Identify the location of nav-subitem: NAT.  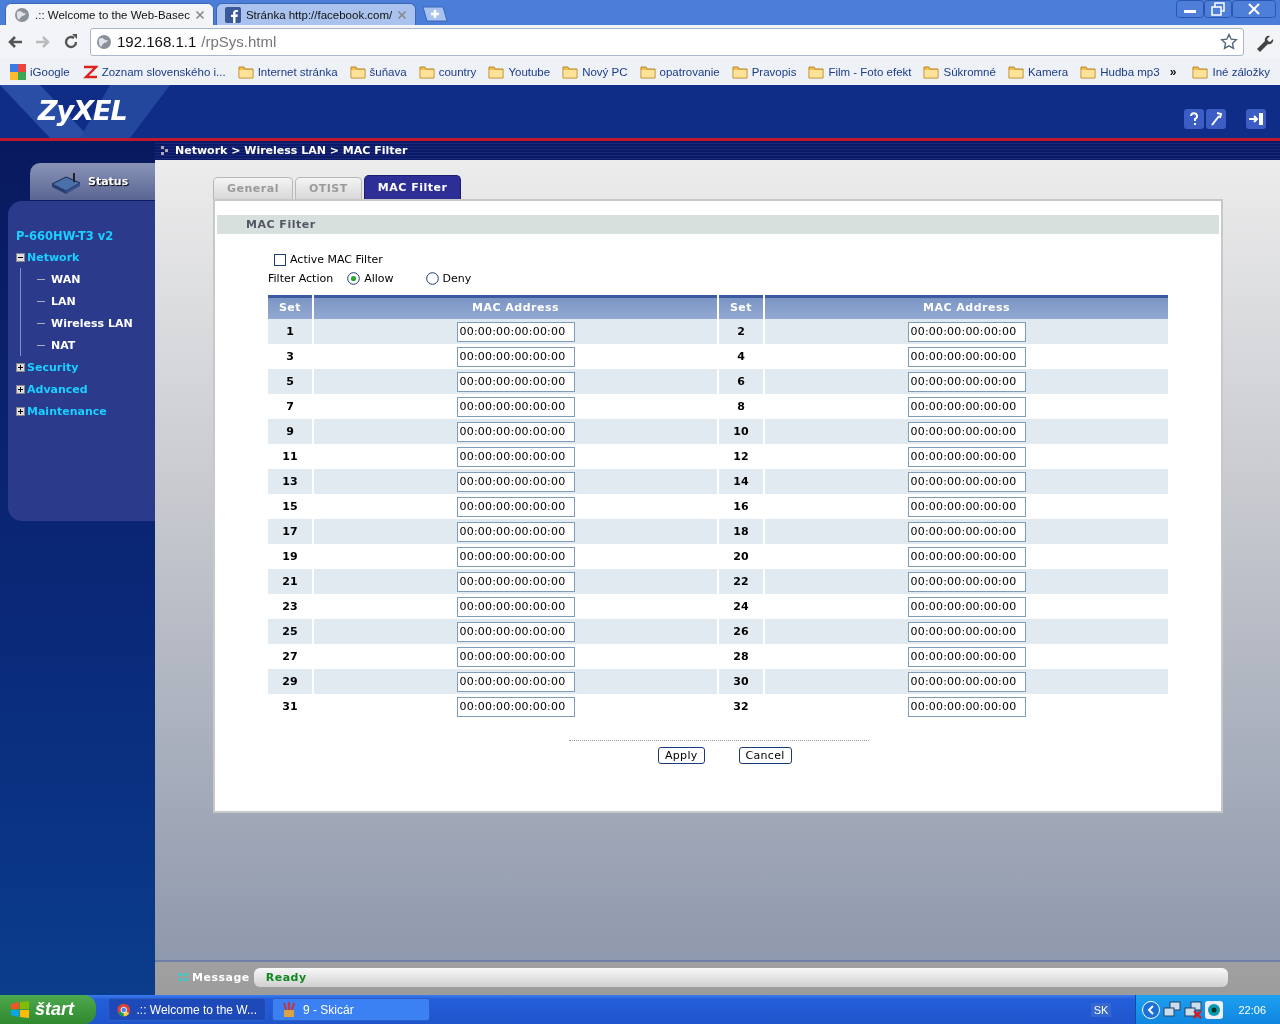
(63, 345).